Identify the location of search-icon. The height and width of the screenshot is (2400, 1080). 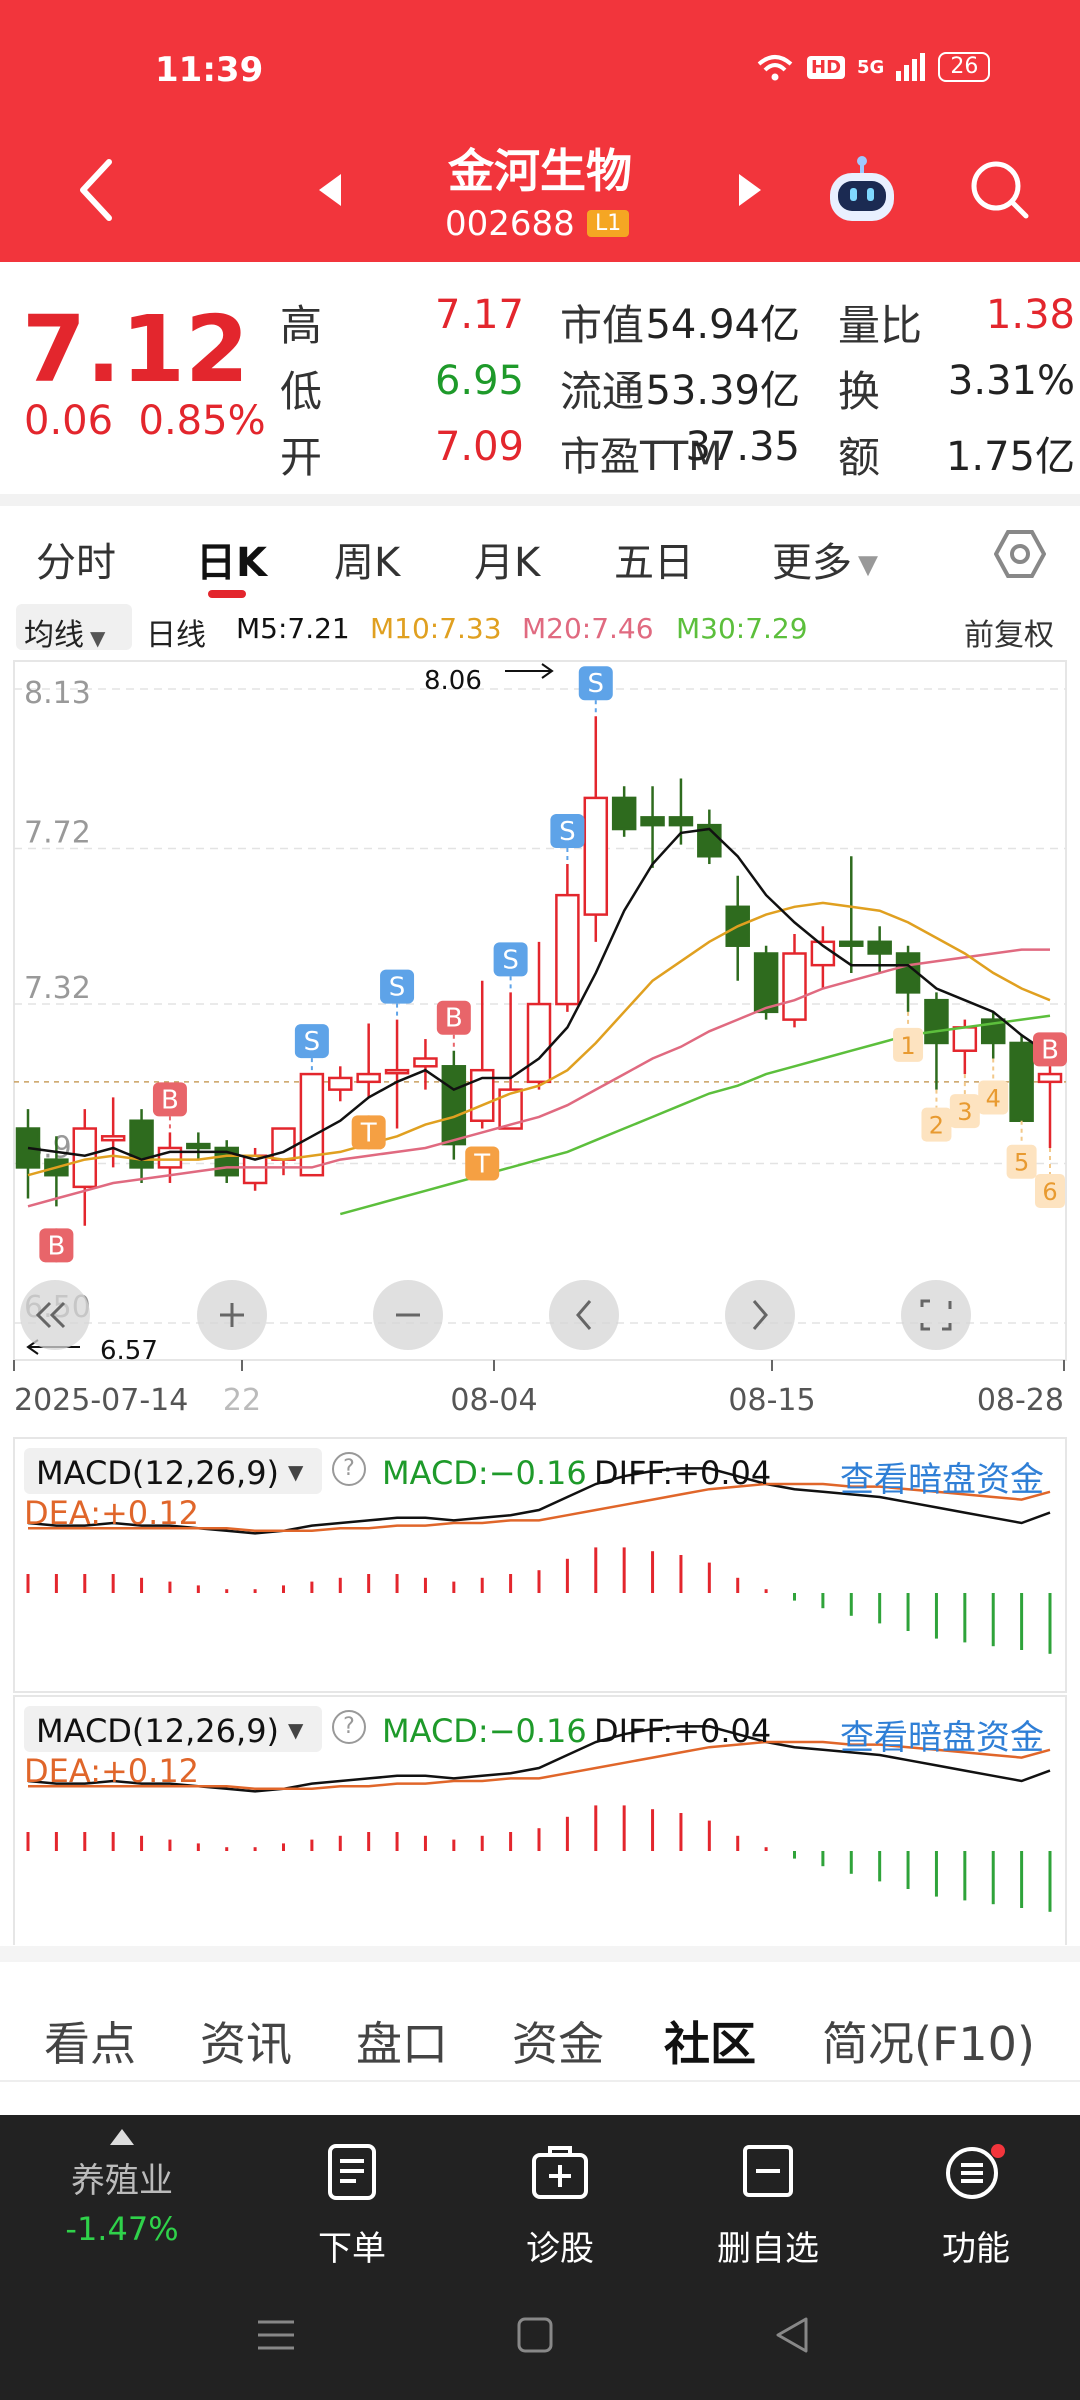
(1000, 190).